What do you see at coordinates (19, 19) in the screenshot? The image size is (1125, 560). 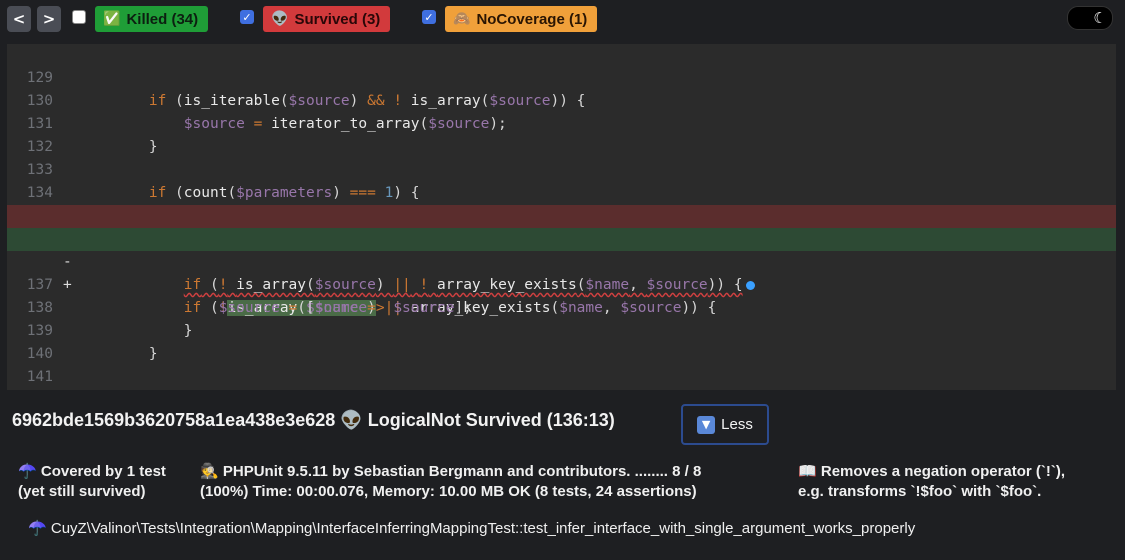 I see `previous-mutant-button: <` at bounding box center [19, 19].